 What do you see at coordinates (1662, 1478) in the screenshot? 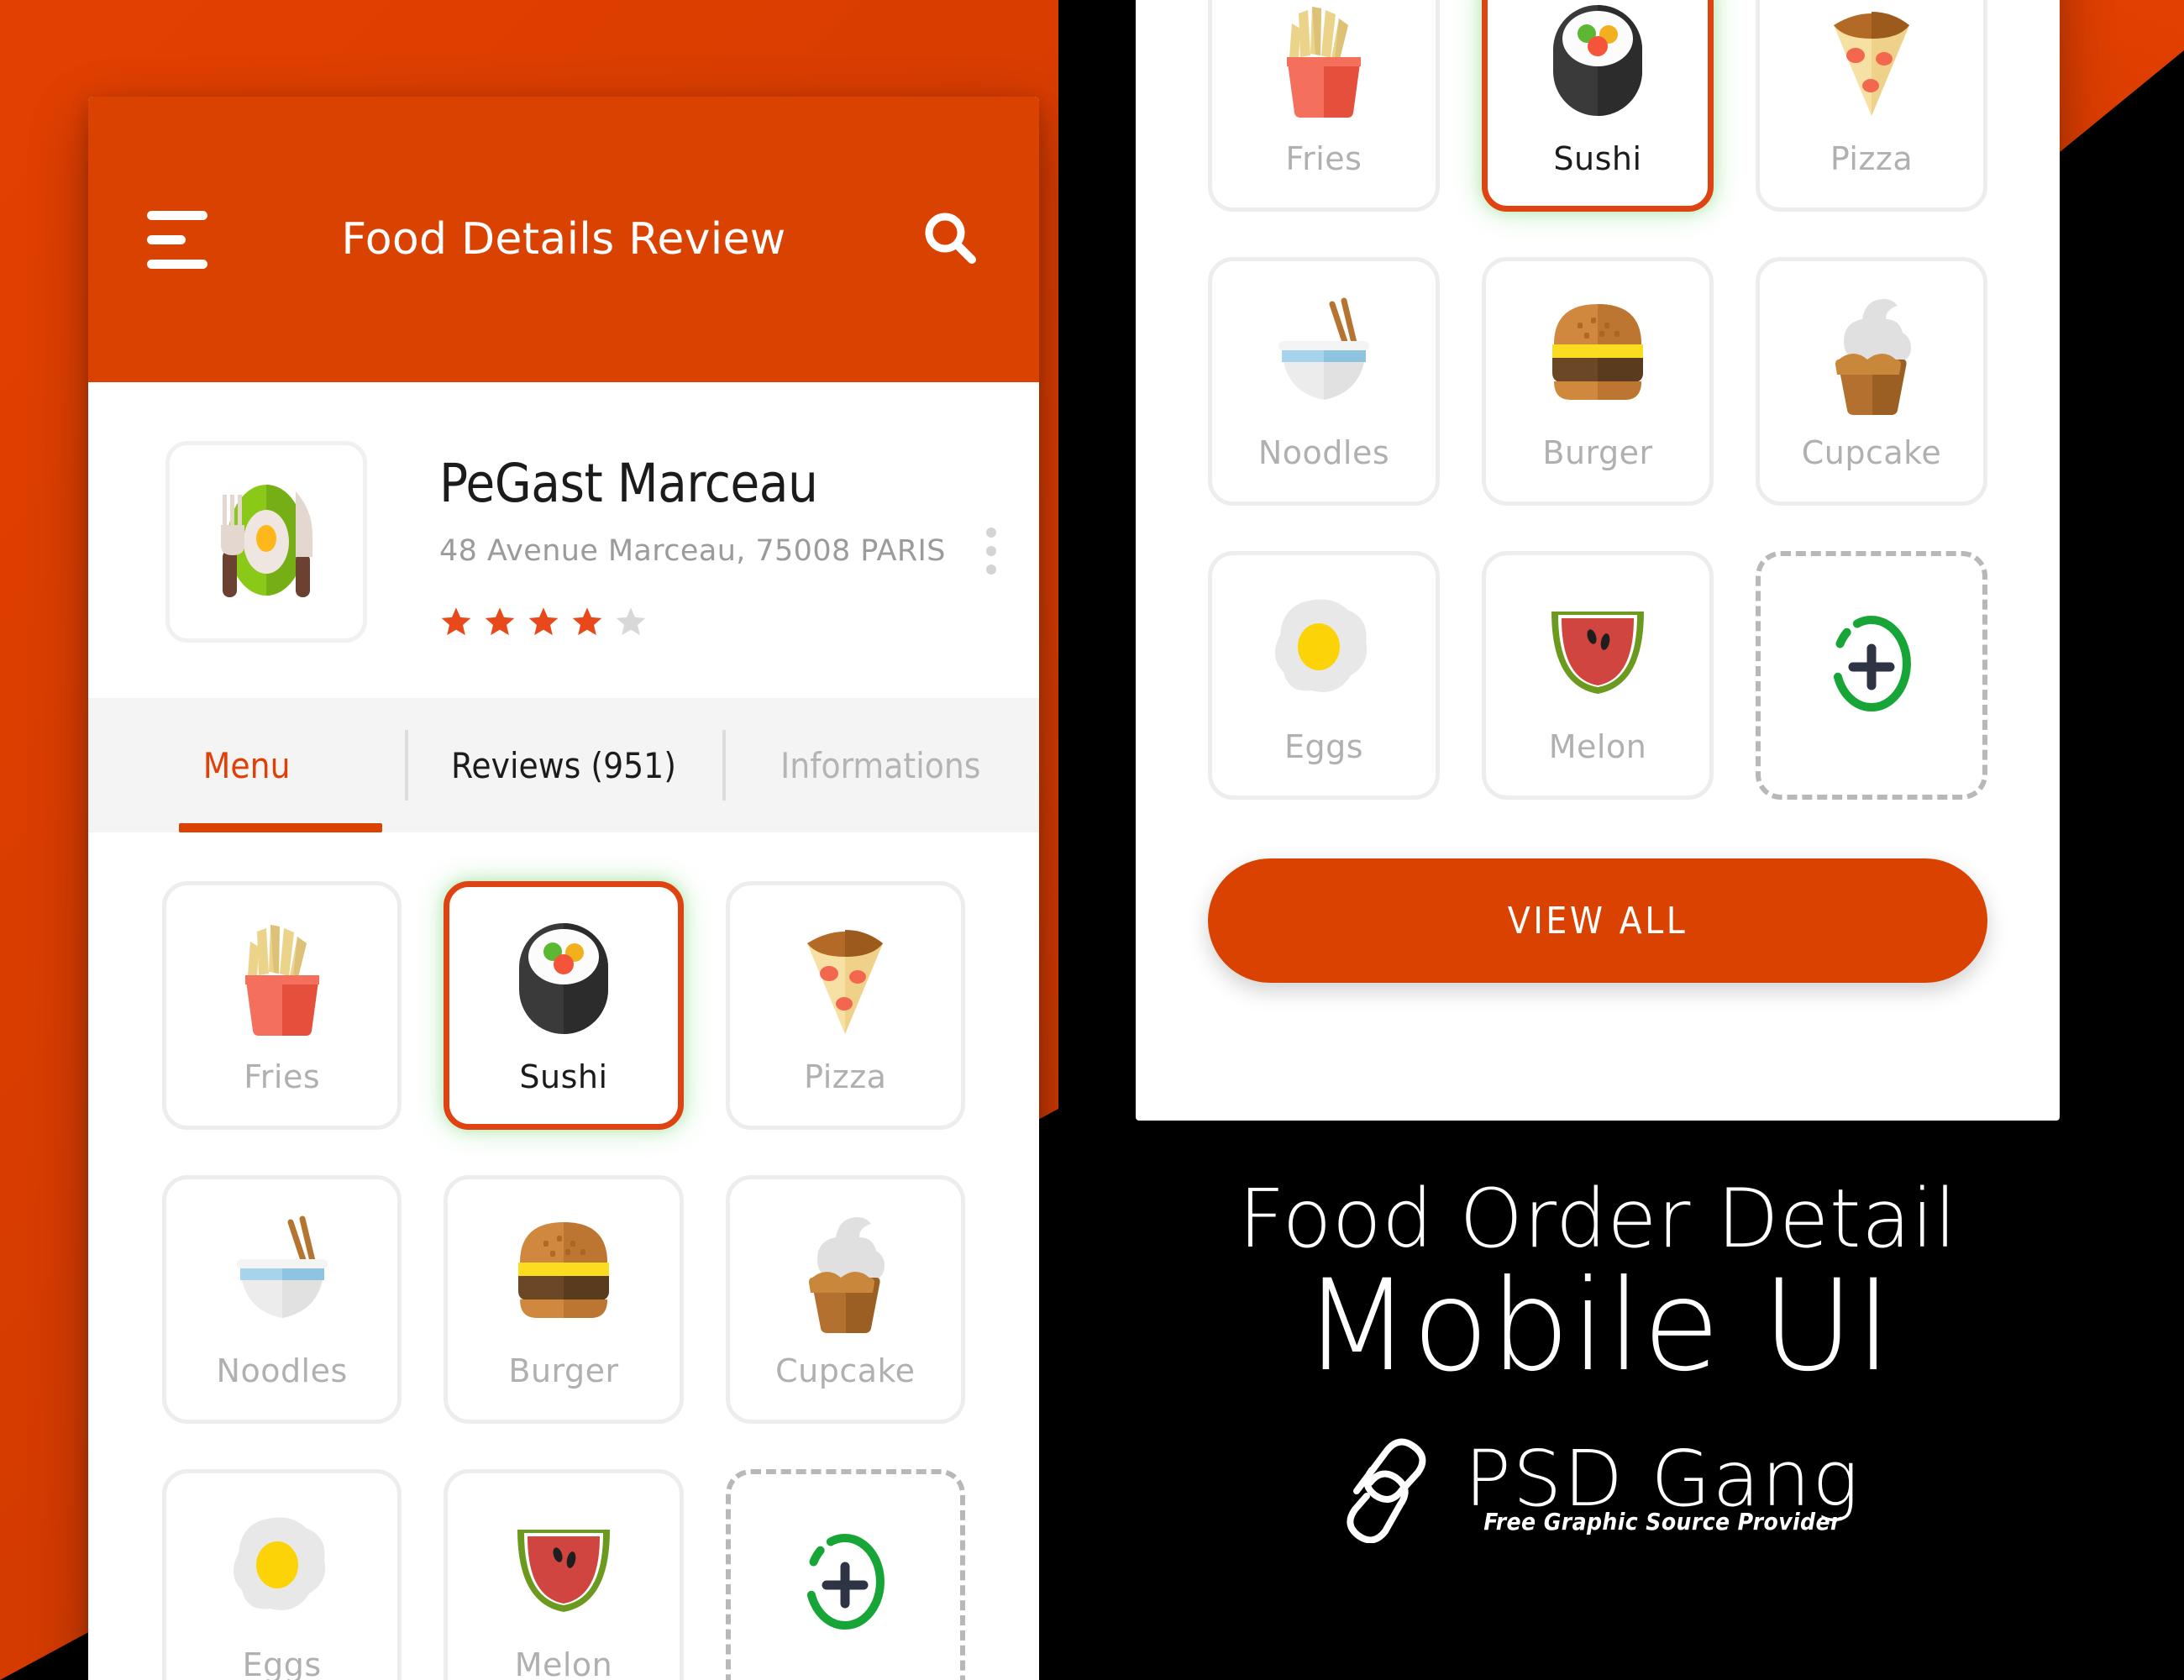
I see `psd-gang-name: PSD Gang` at bounding box center [1662, 1478].